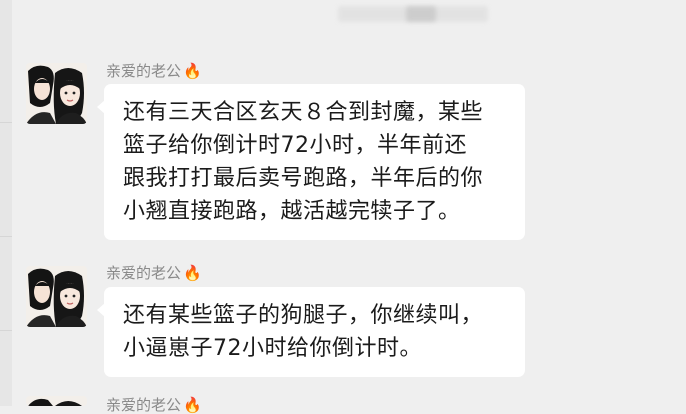  What do you see at coordinates (421, 14) in the screenshot?
I see `redacted-header` at bounding box center [421, 14].